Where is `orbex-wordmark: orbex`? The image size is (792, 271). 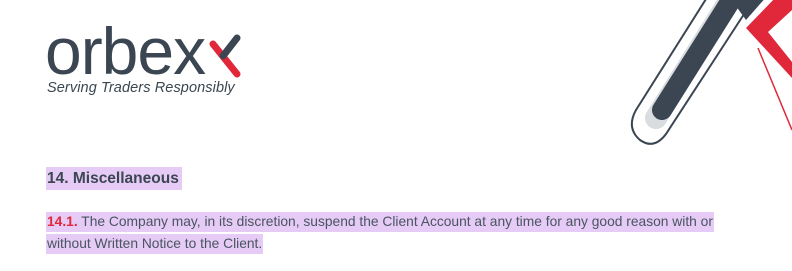
orbex-wordmark: orbex is located at coordinates (143, 51).